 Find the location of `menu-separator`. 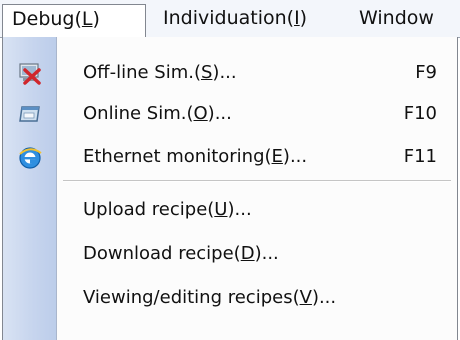

menu-separator is located at coordinates (257, 181).